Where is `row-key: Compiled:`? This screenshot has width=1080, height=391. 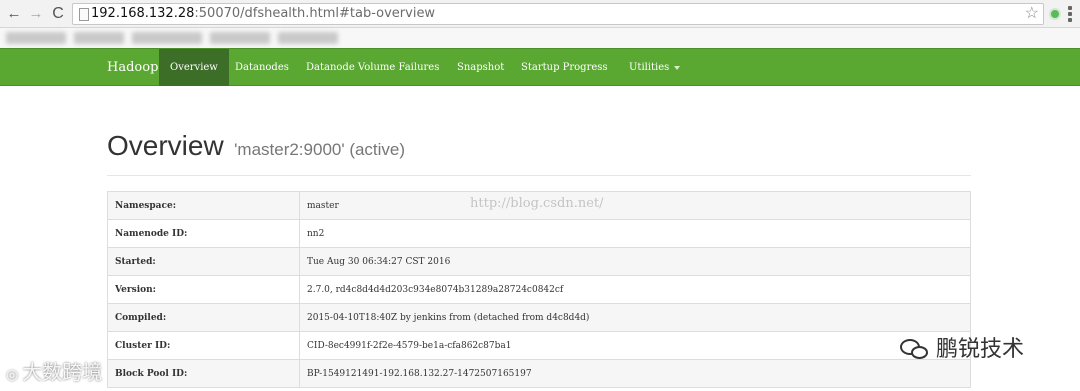 row-key: Compiled: is located at coordinates (203, 317).